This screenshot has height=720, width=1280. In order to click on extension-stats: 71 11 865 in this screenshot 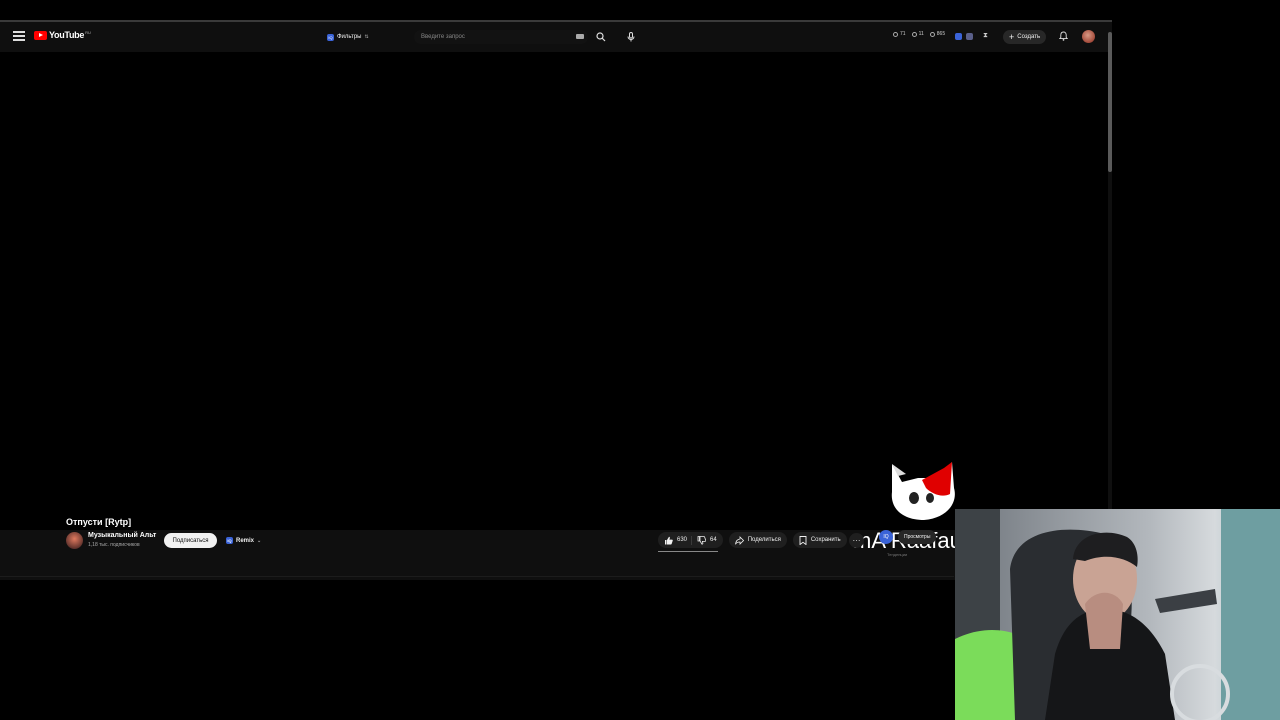, I will do `click(919, 34)`.